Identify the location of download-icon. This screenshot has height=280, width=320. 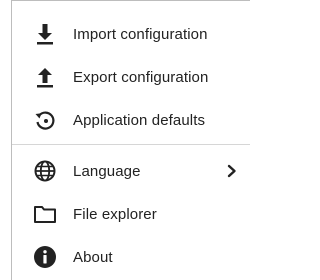
(45, 34).